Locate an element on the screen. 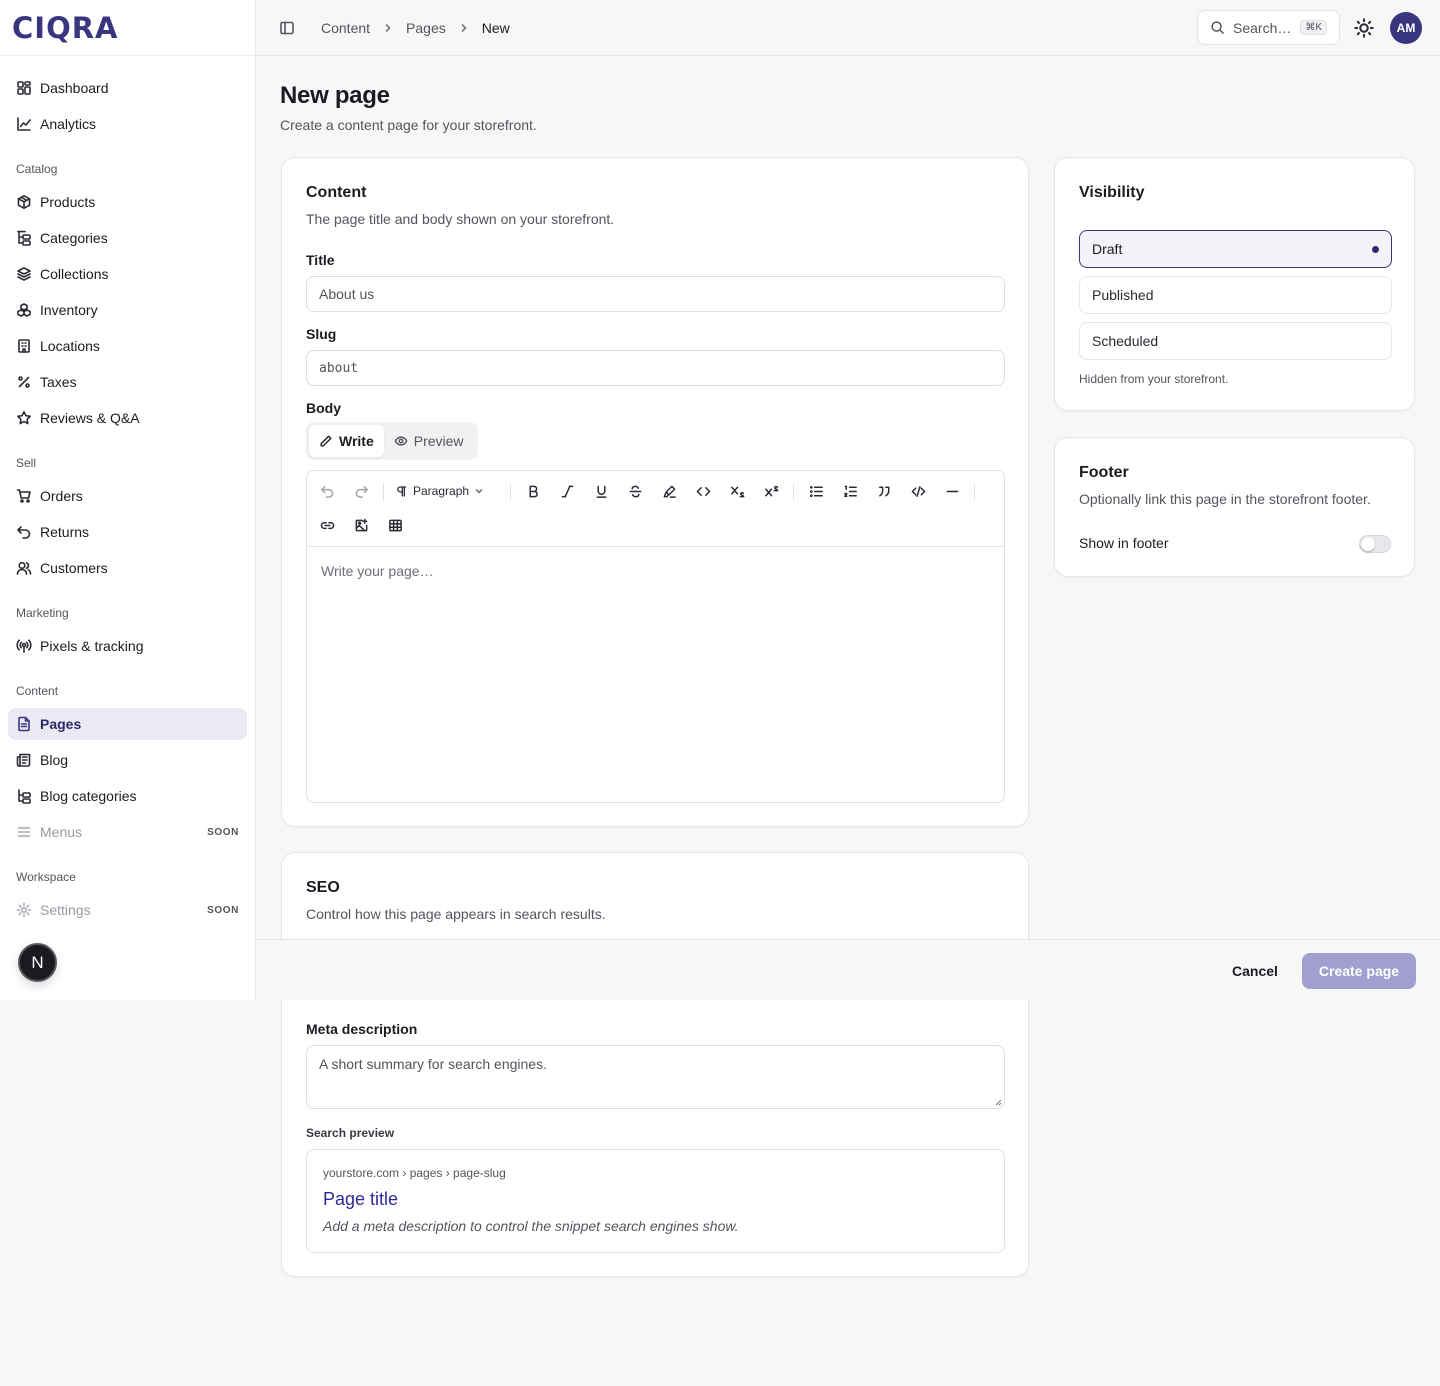 This screenshot has height=1386, width=1440. code-block-button is located at coordinates (918, 491).